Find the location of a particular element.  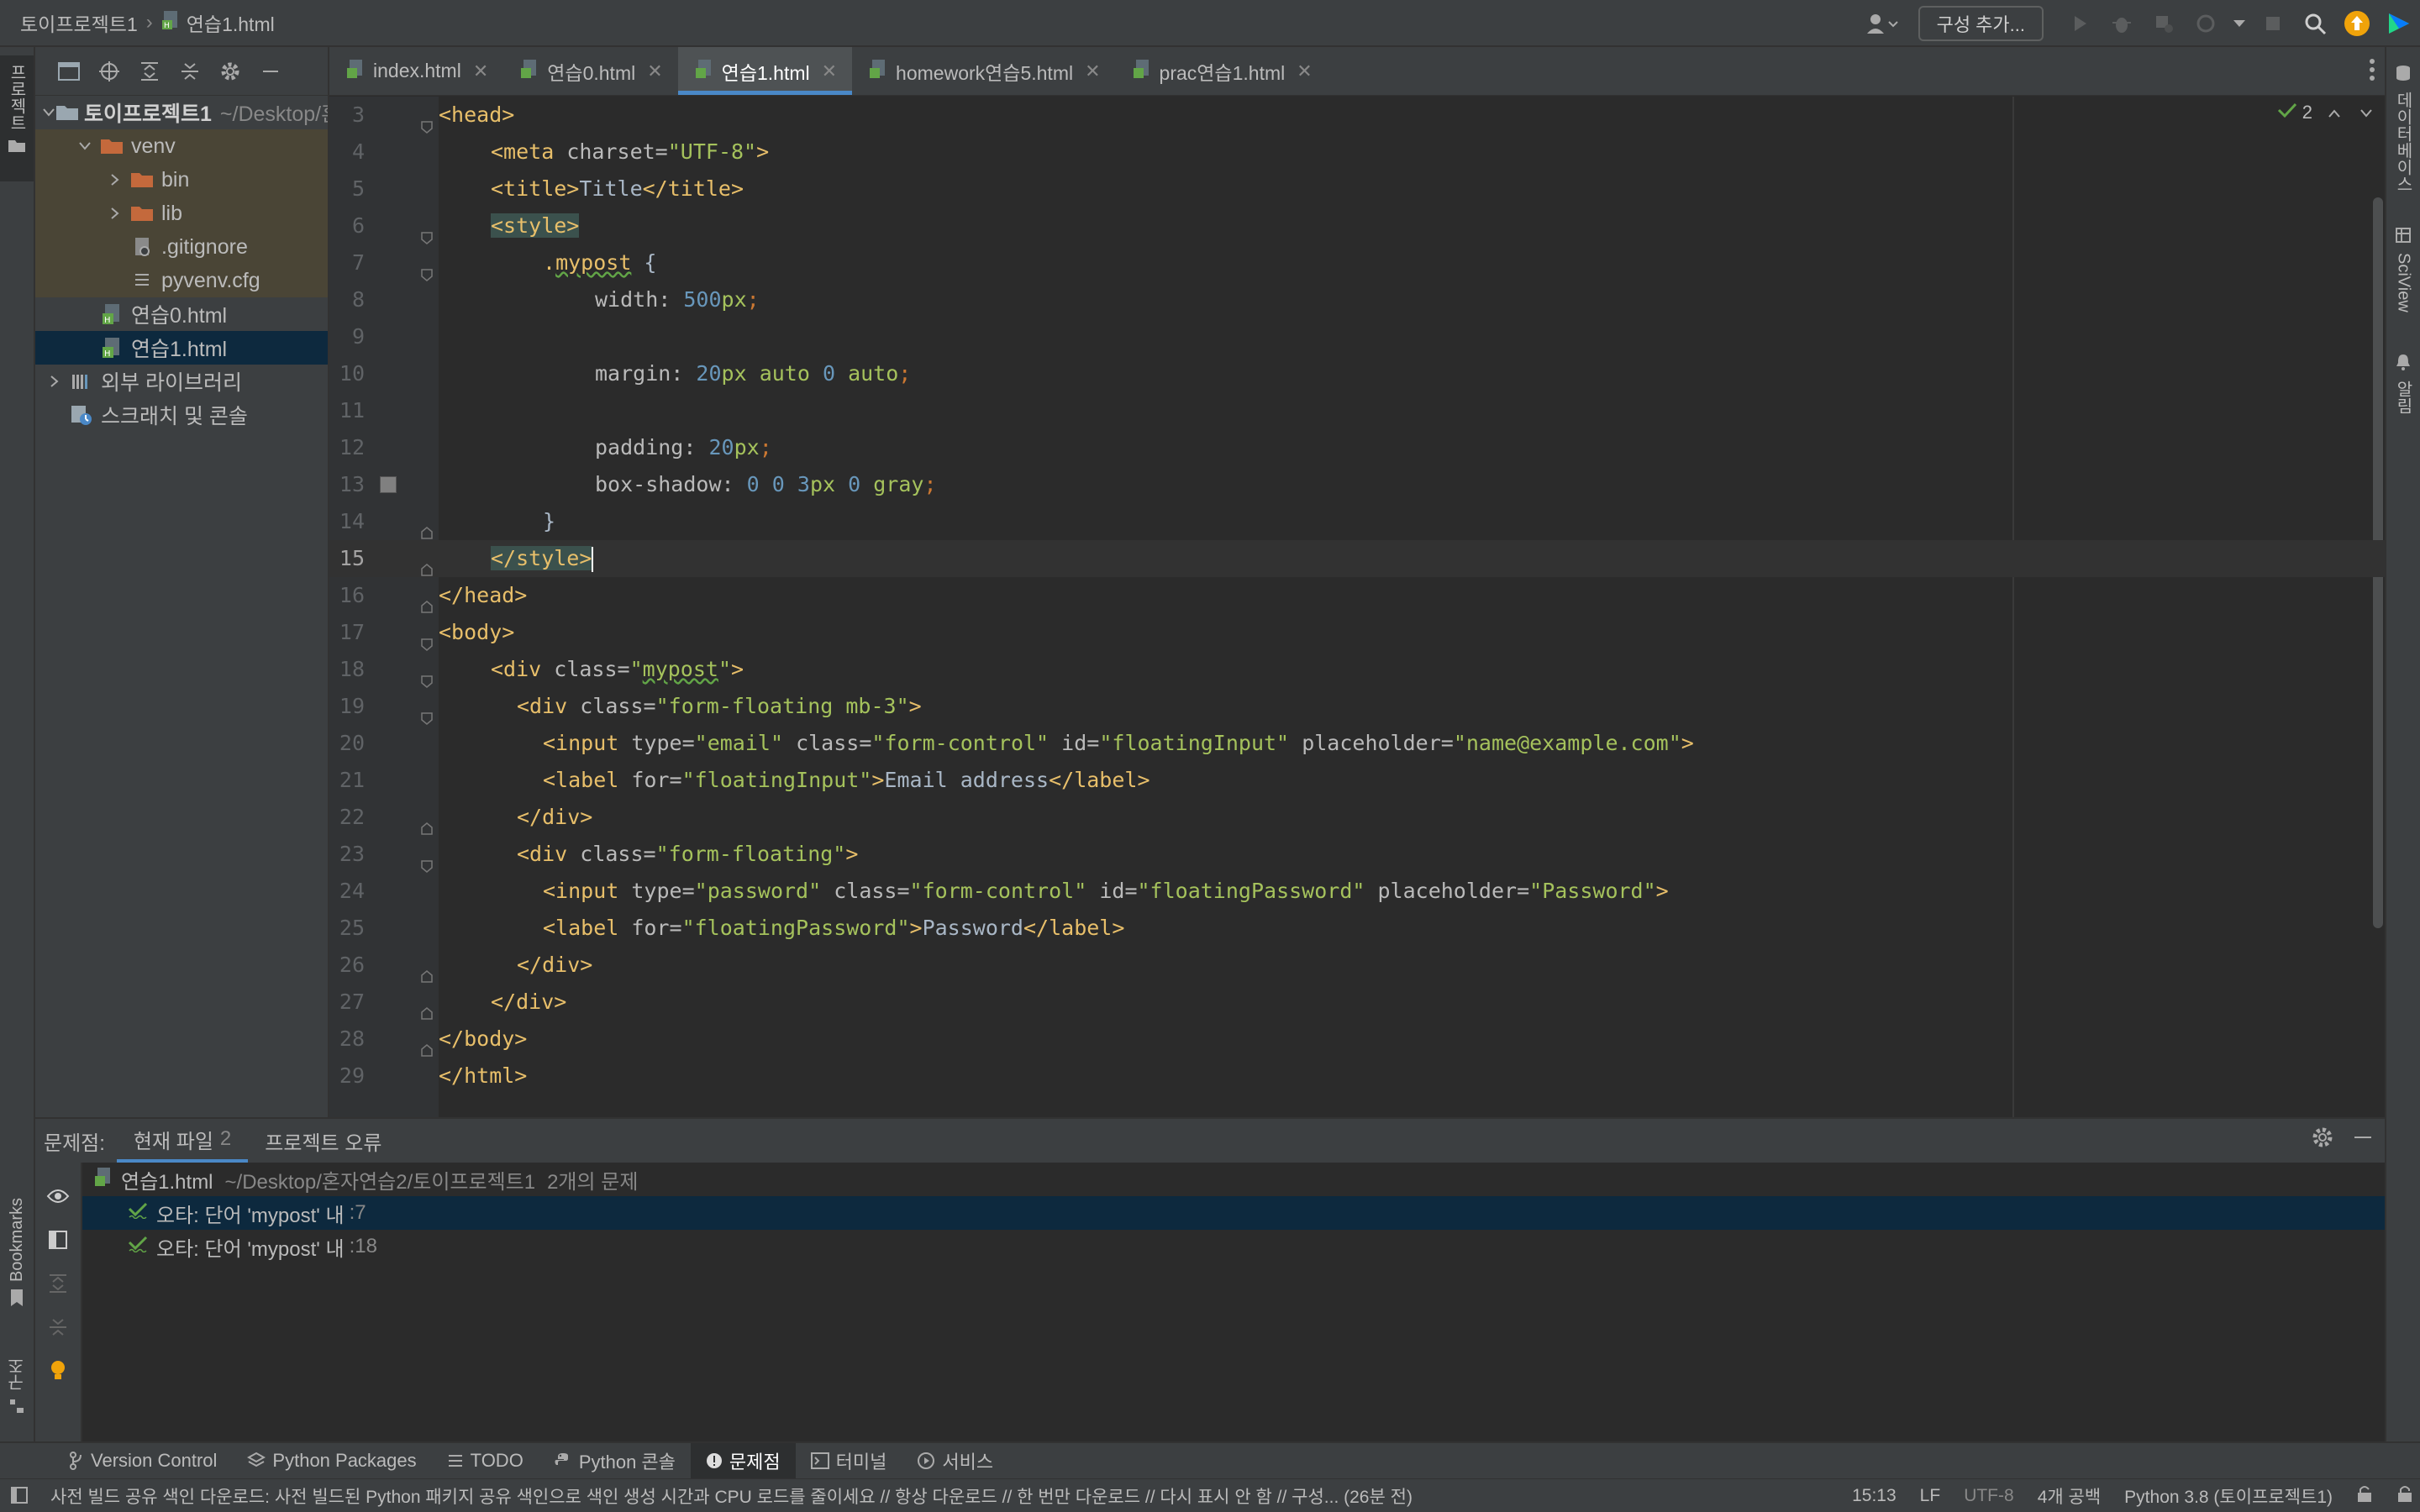

file-encoding: UTF-8 is located at coordinates (1989, 1496).